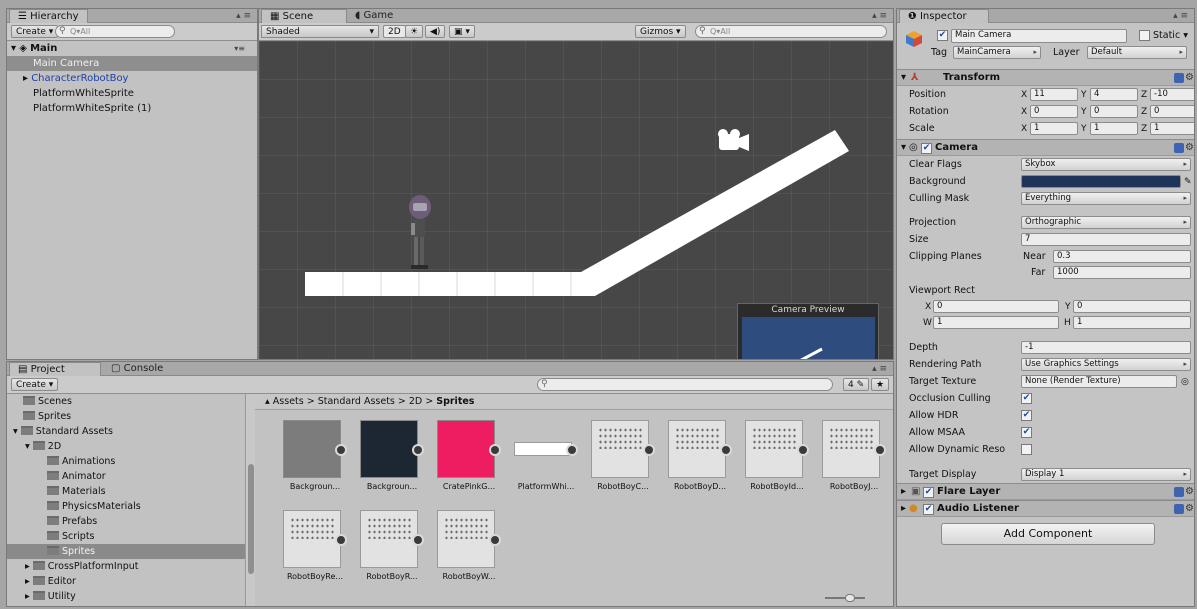 The height and width of the screenshot is (609, 1197). Describe the element at coordinates (126, 521) in the screenshot. I see `folder-item: Prefabs` at that location.